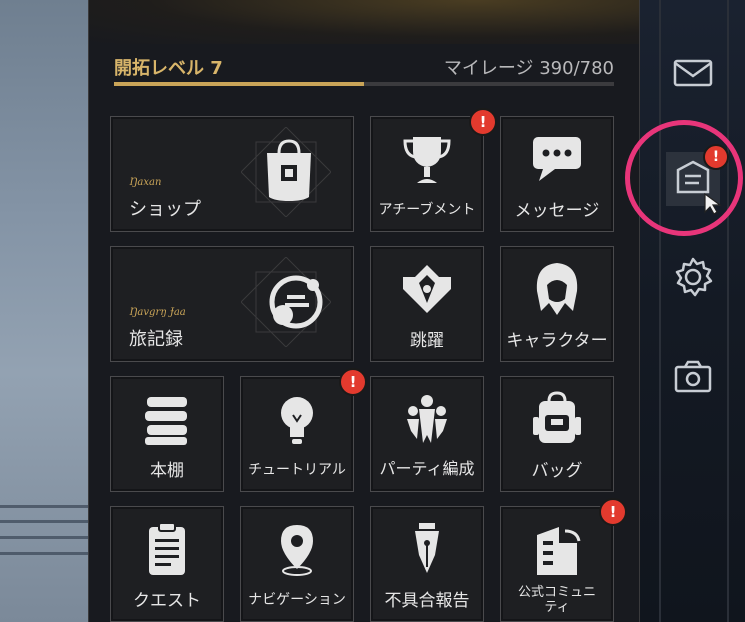 The width and height of the screenshot is (745, 622). I want to click on community-alert-badge: !, so click(613, 512).